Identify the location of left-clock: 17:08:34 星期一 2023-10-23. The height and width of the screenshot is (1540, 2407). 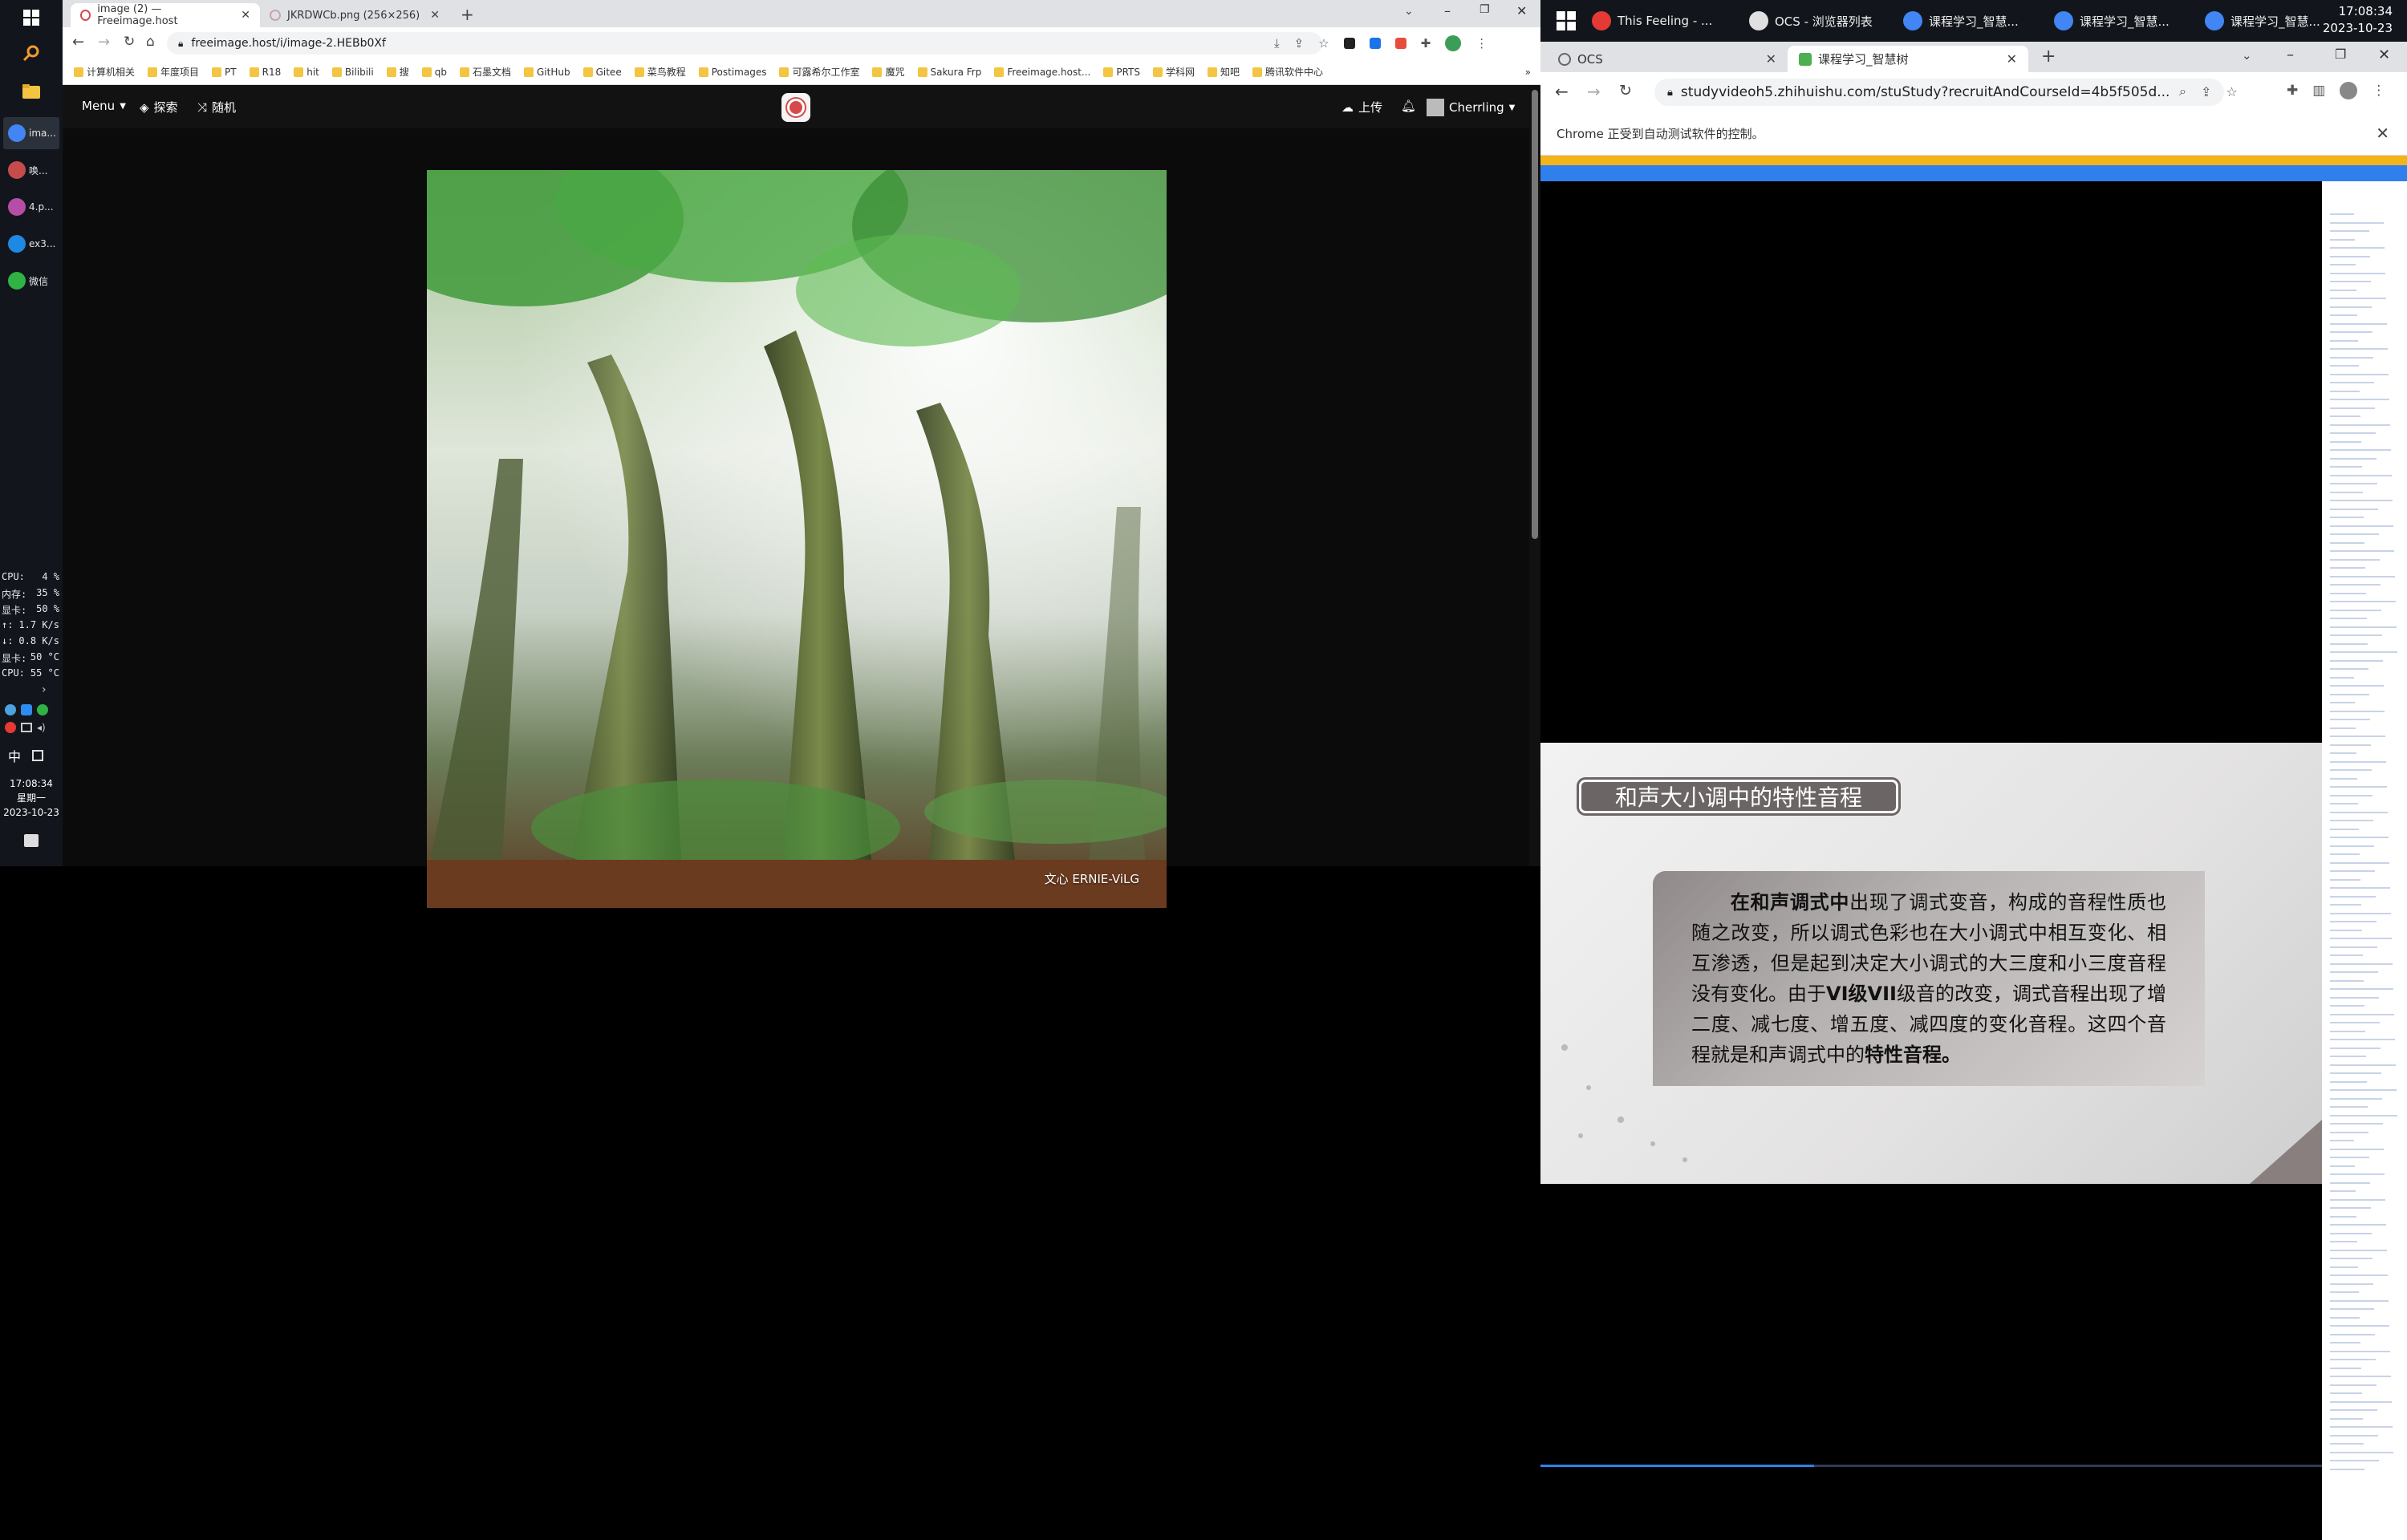
(32, 798).